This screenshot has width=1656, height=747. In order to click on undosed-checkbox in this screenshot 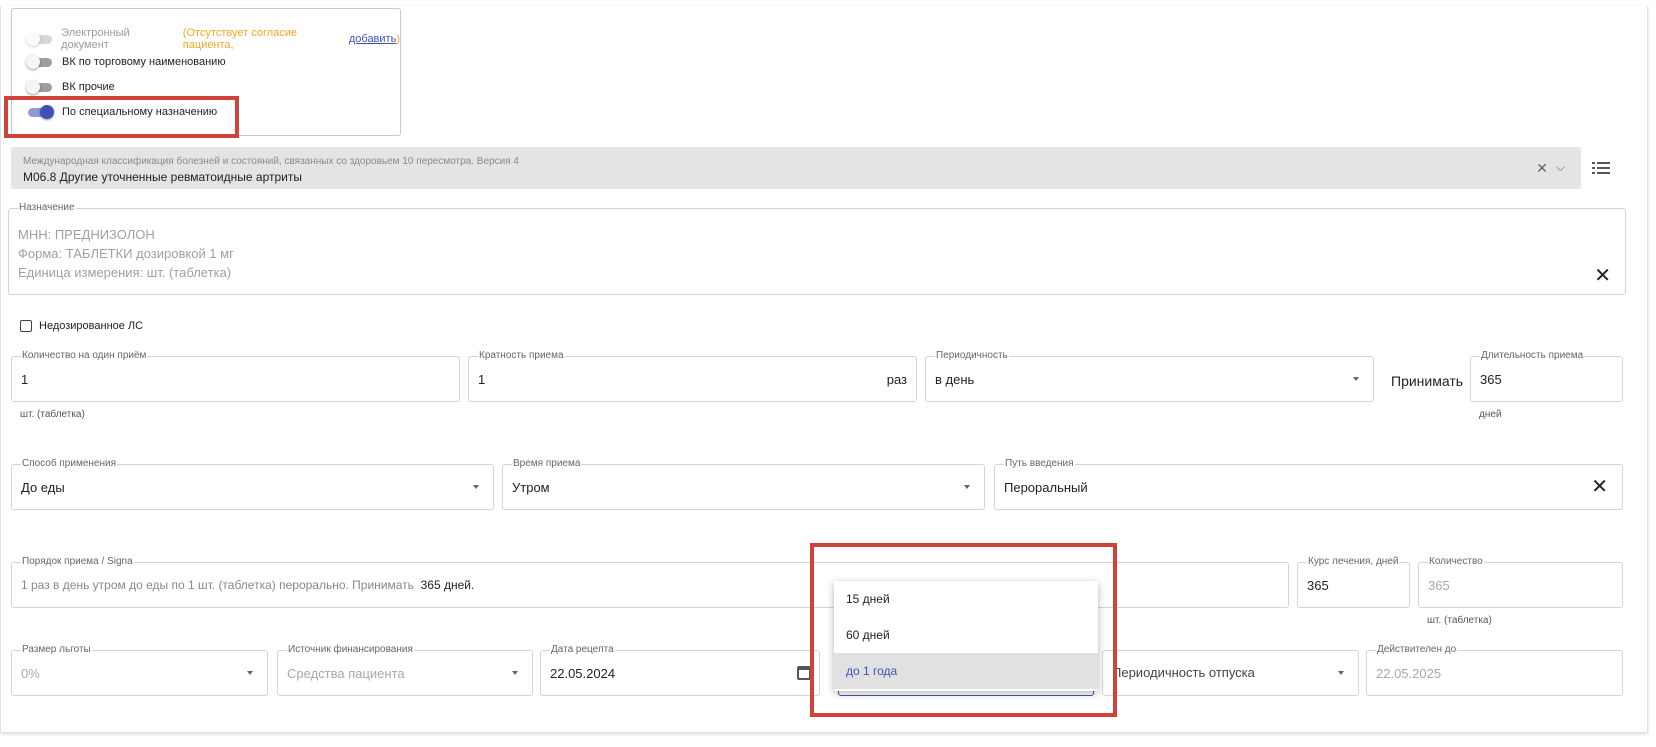, I will do `click(26, 326)`.